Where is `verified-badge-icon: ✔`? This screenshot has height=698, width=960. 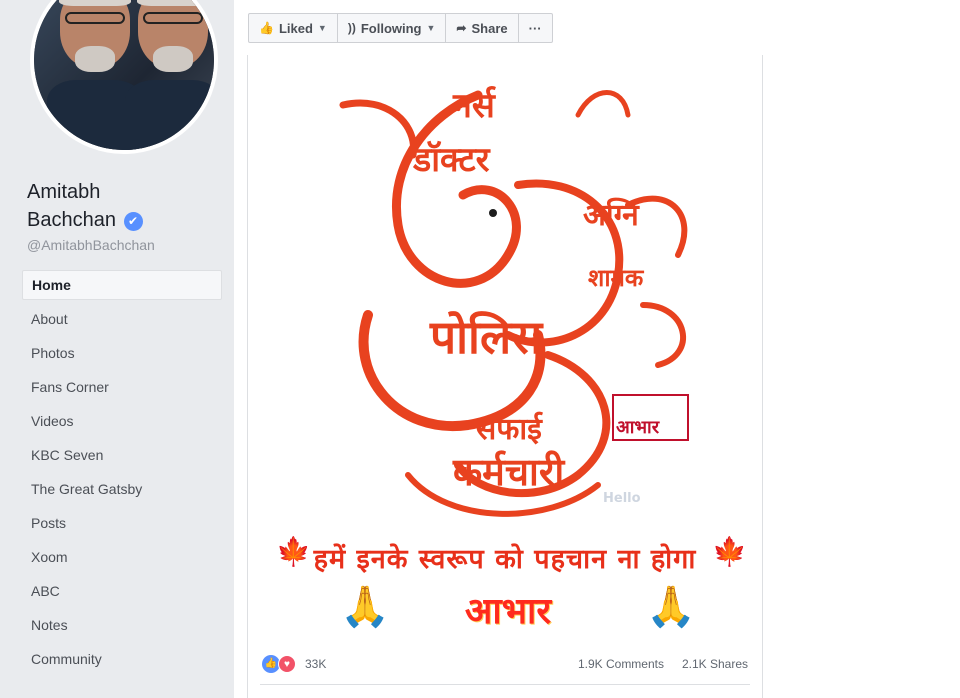 verified-badge-icon: ✔ is located at coordinates (133, 221).